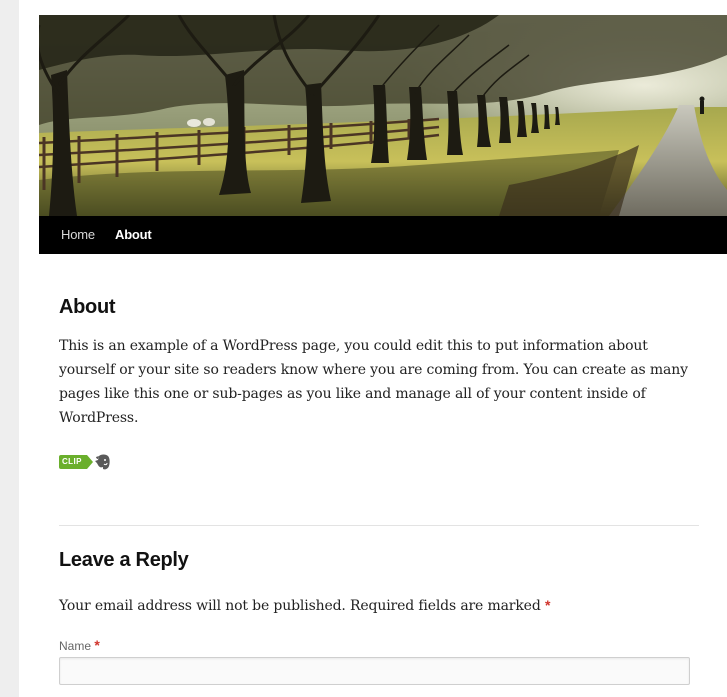 The height and width of the screenshot is (697, 727). What do you see at coordinates (124, 560) in the screenshot?
I see `reply-title: Leave a Reply` at bounding box center [124, 560].